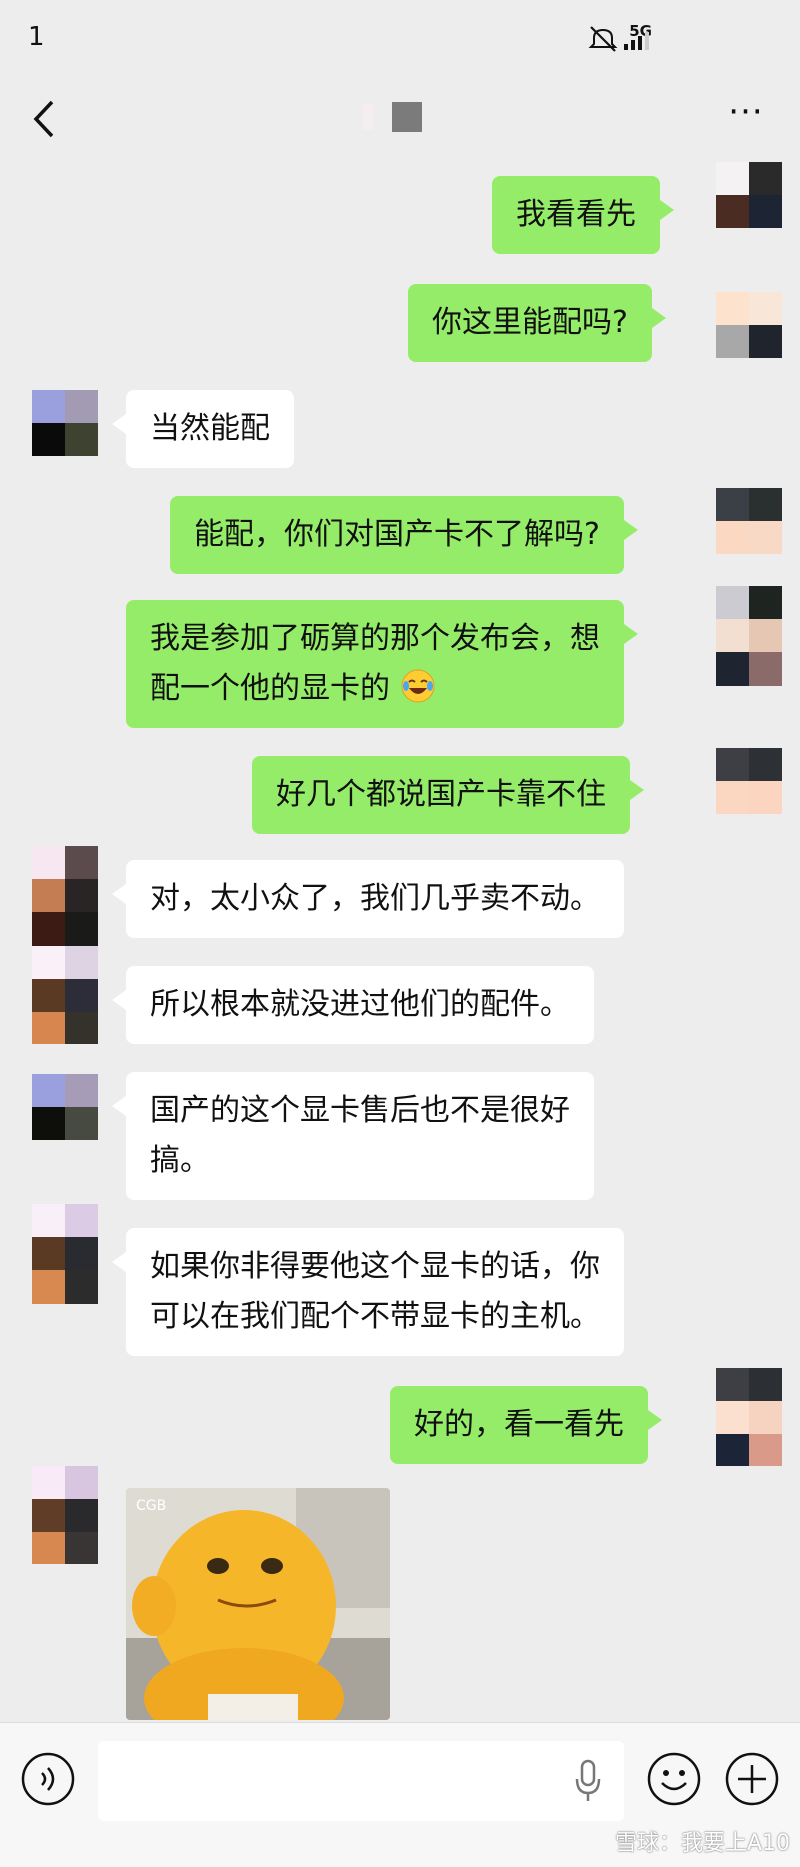 The width and height of the screenshot is (800, 1867). What do you see at coordinates (441, 794) in the screenshot?
I see `message-text: 好几个都说国产卡靠不住` at bounding box center [441, 794].